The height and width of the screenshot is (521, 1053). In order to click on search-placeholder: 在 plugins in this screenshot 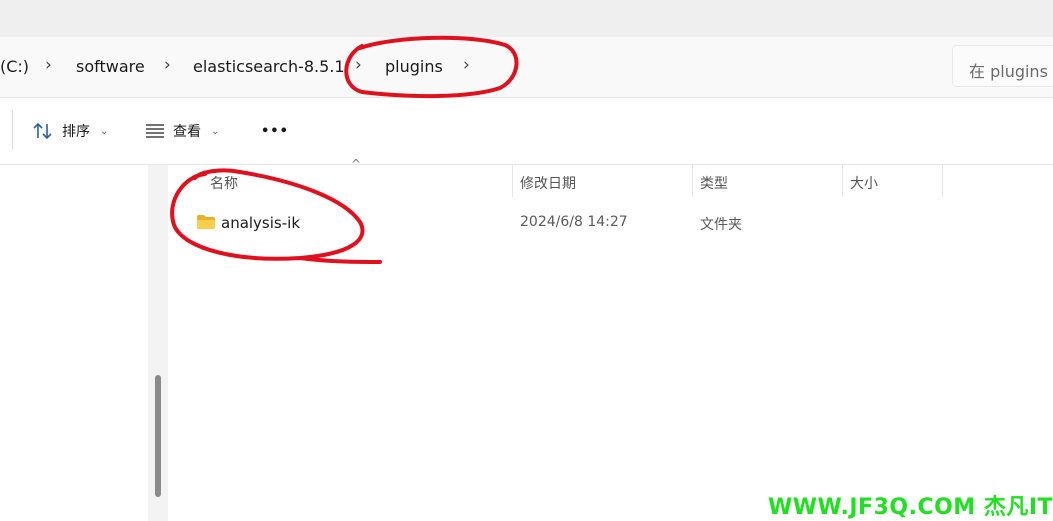, I will do `click(1008, 71)`.